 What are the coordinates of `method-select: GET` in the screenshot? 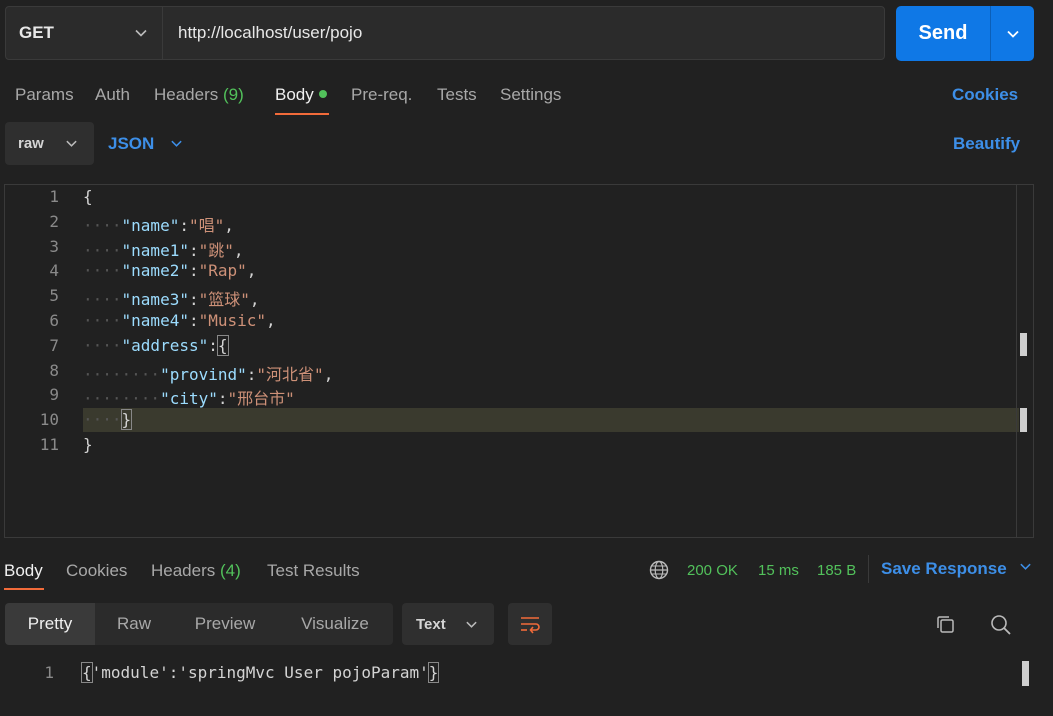 It's located at (84, 33).